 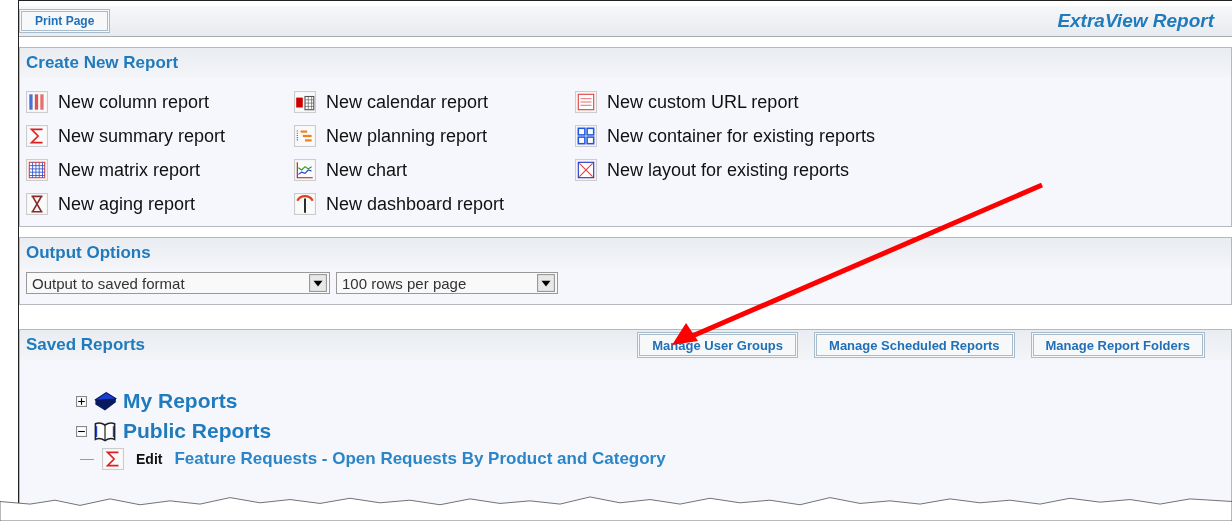 What do you see at coordinates (586, 102) in the screenshot?
I see `url-report-icon` at bounding box center [586, 102].